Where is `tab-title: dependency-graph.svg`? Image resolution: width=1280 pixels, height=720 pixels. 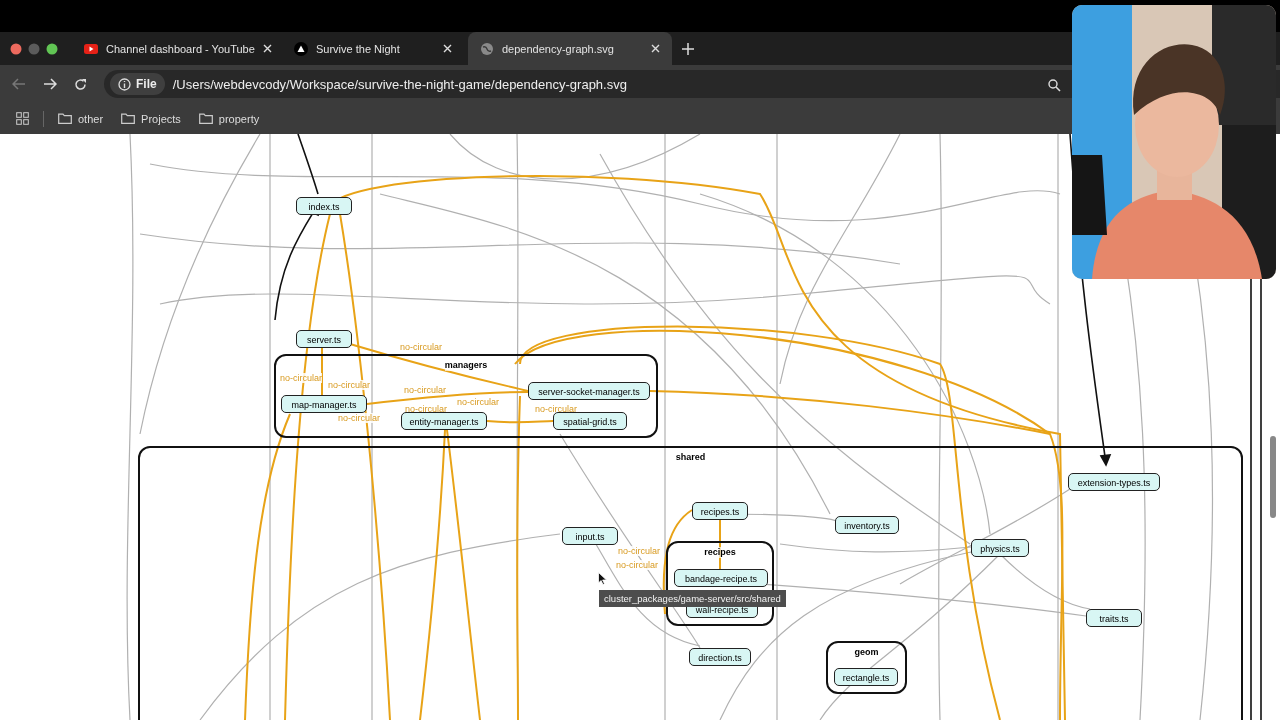 tab-title: dependency-graph.svg is located at coordinates (558, 48).